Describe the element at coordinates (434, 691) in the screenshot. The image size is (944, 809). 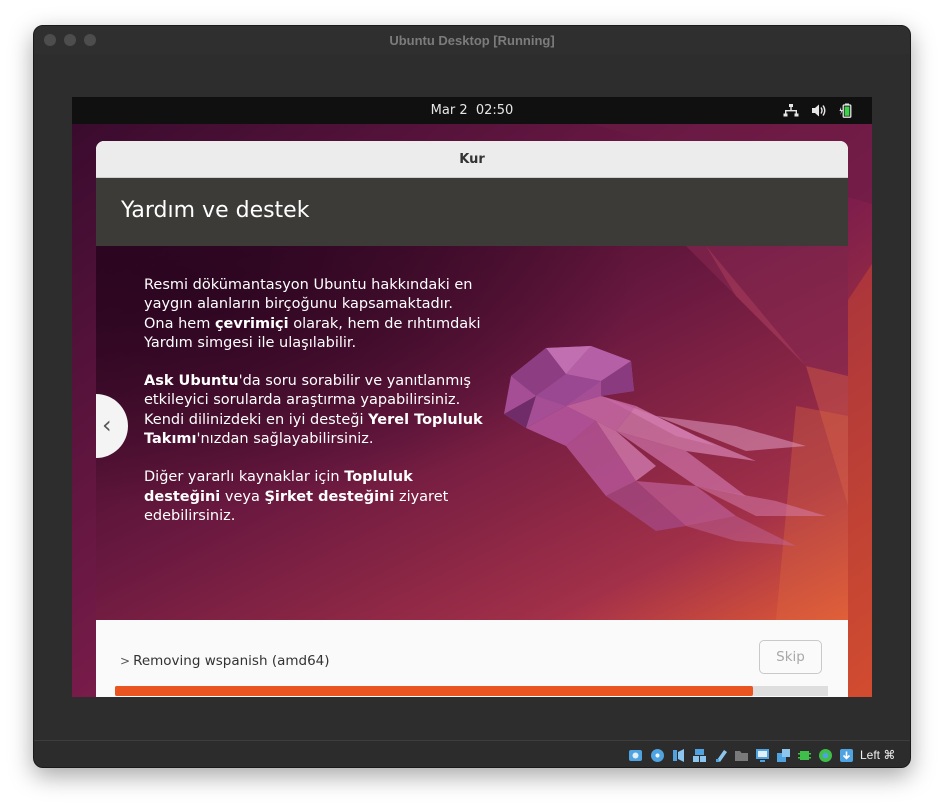
I see `progress-fill` at that location.